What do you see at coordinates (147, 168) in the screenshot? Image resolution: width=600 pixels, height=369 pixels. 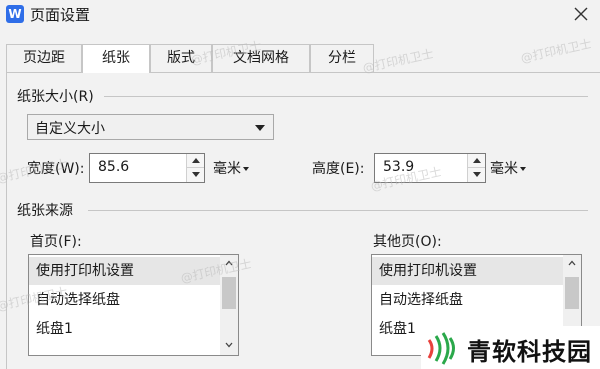 I see `width-spinbox: 85.6` at bounding box center [147, 168].